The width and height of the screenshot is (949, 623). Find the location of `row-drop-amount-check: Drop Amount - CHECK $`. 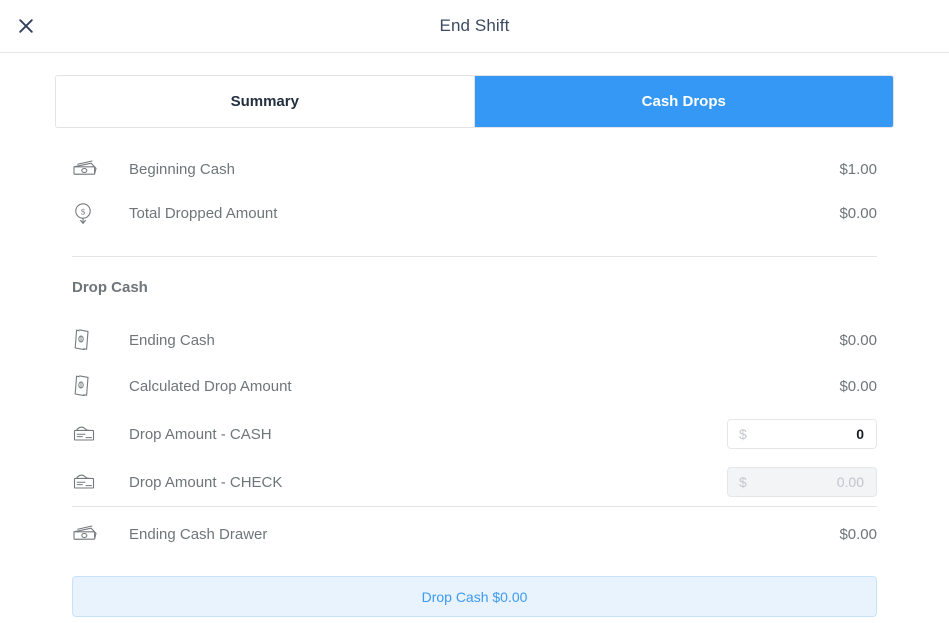

row-drop-amount-check: Drop Amount - CHECK $ is located at coordinates (474, 482).